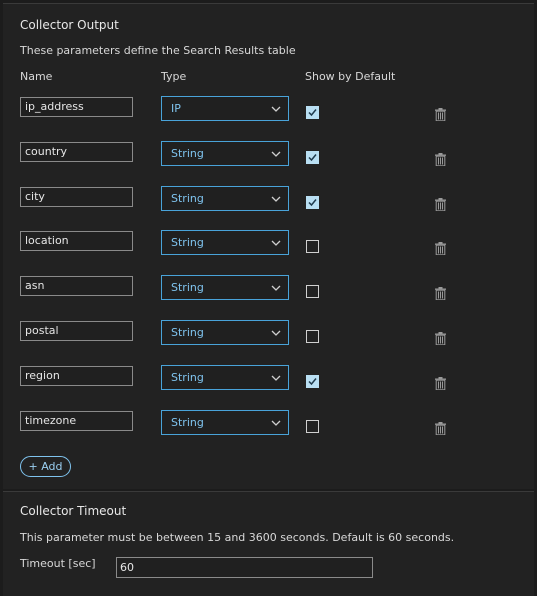 This screenshot has width=537, height=596. Describe the element at coordinates (45, 466) in the screenshot. I see `add-parameter-button: + Add` at that location.